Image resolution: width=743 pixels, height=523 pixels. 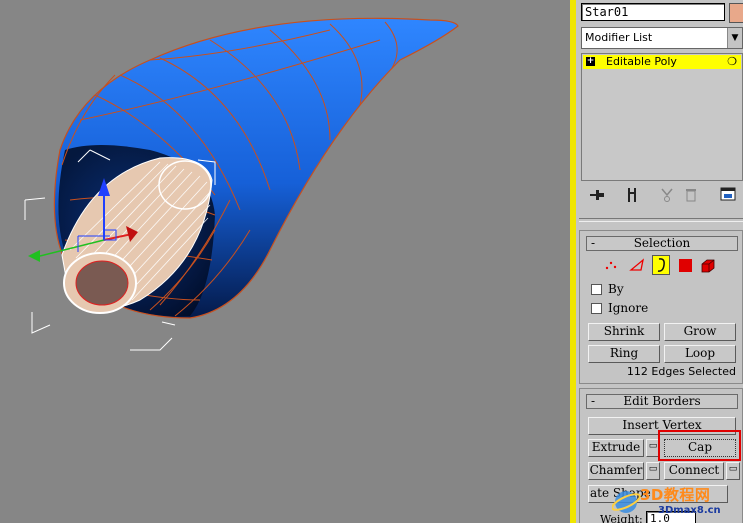 I want to click on watermark-url: 3Dmax8.cn, so click(x=689, y=510).